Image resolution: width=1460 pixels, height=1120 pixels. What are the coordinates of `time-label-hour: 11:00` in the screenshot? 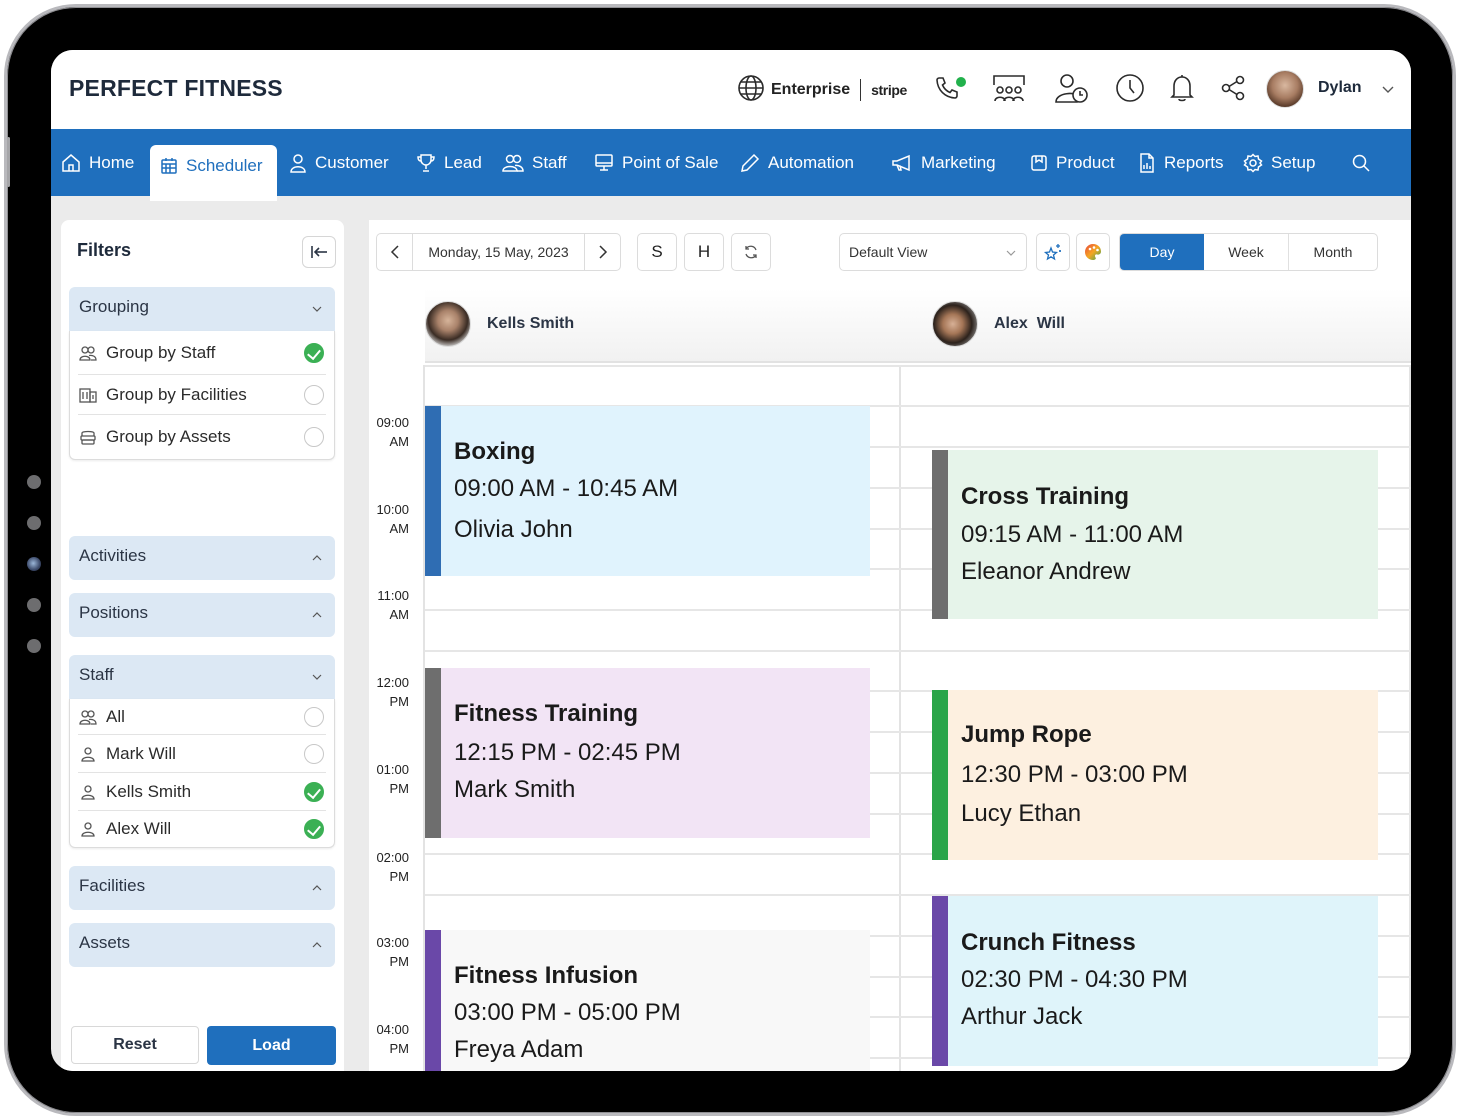 It's located at (393, 595).